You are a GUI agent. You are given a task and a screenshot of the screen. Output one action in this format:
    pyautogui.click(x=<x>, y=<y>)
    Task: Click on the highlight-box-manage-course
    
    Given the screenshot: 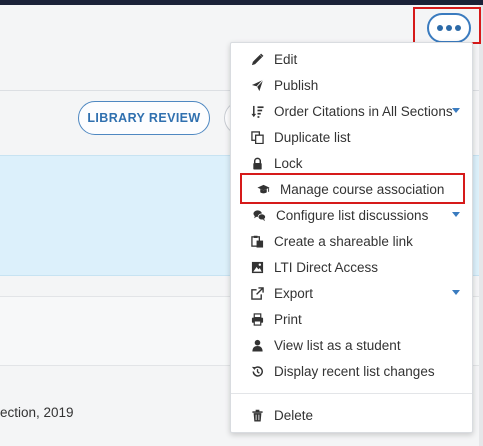 What is the action you would take?
    pyautogui.click(x=352, y=188)
    